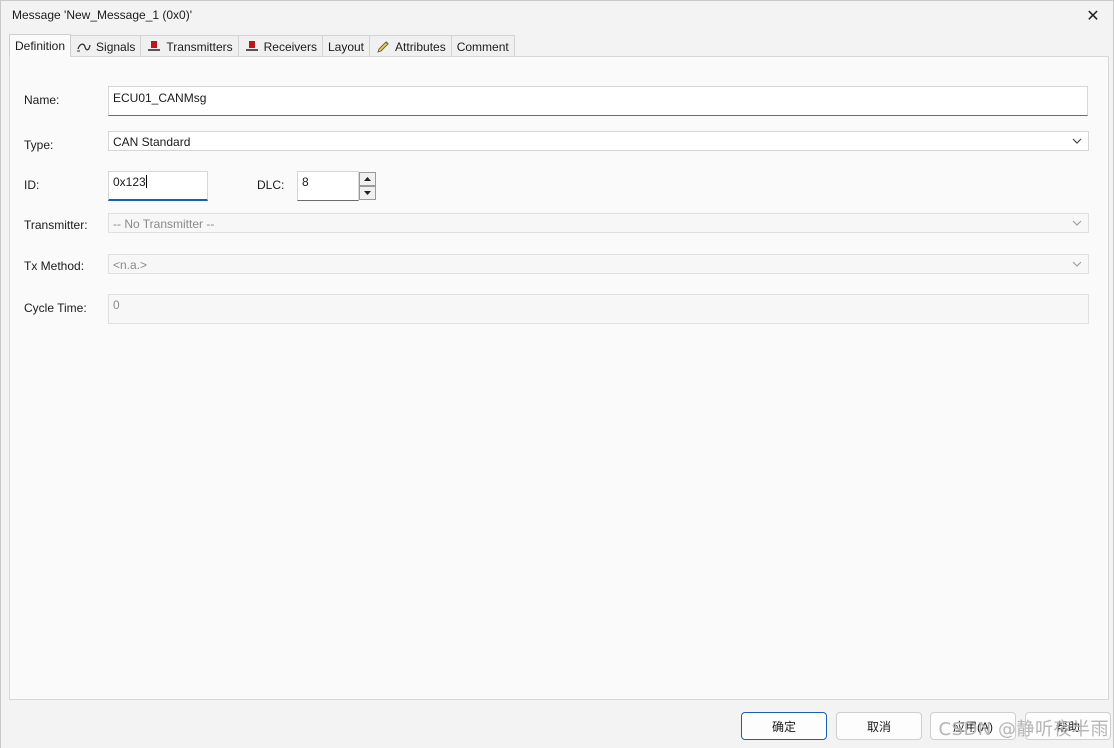 This screenshot has width=1114, height=748. What do you see at coordinates (84, 47) in the screenshot?
I see `signals-icon` at bounding box center [84, 47].